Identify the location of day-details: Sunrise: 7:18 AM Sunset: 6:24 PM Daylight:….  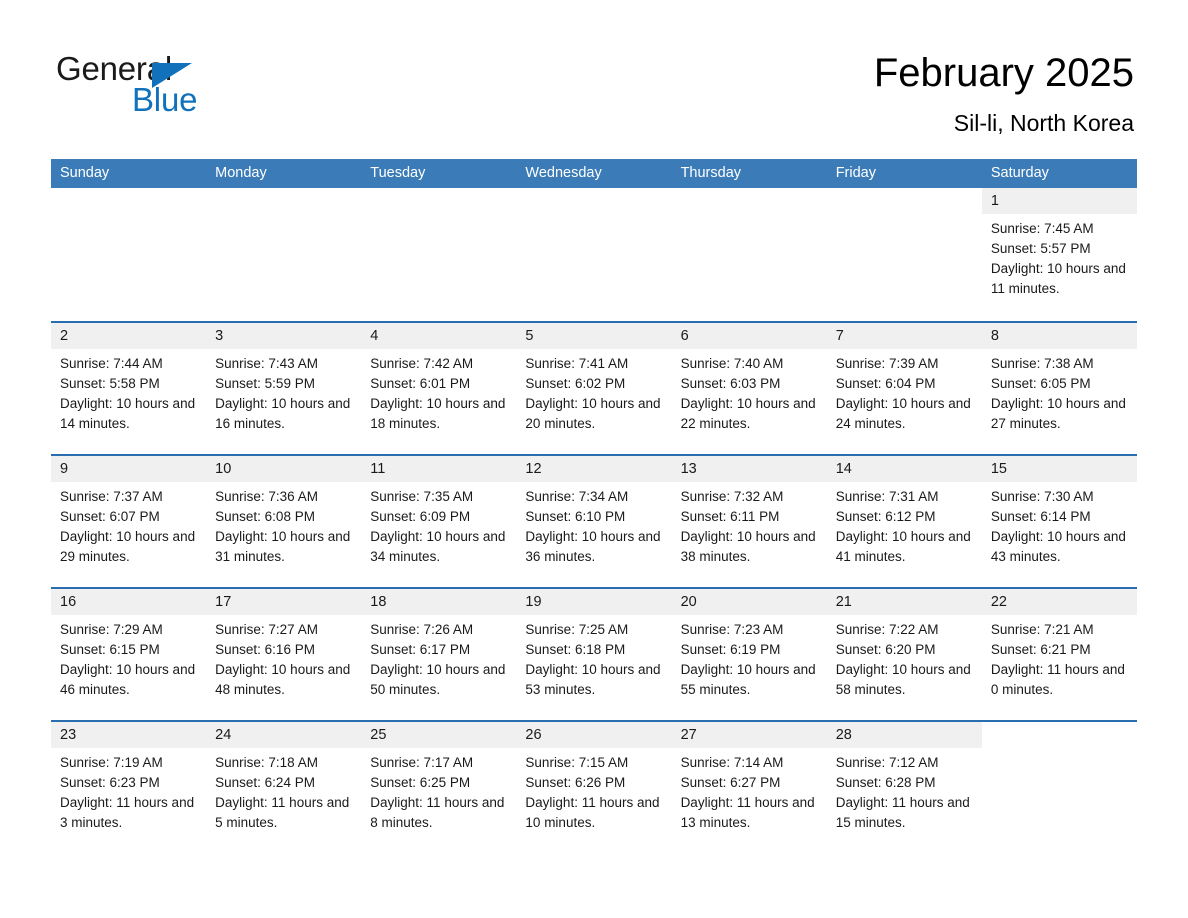
(283, 790).